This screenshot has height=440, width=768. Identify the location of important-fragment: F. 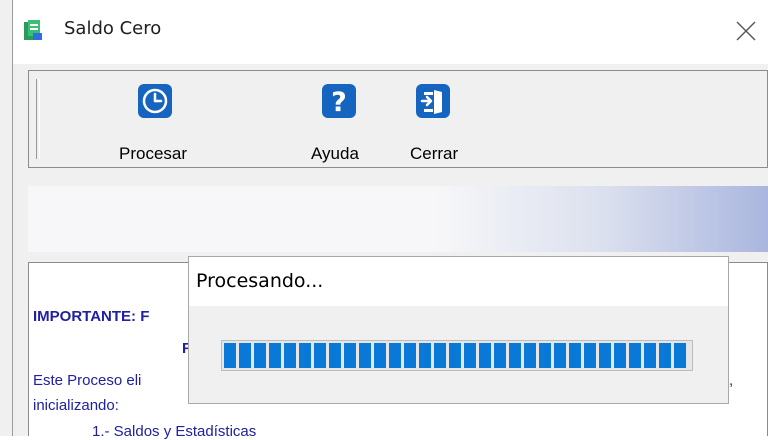
(145, 316).